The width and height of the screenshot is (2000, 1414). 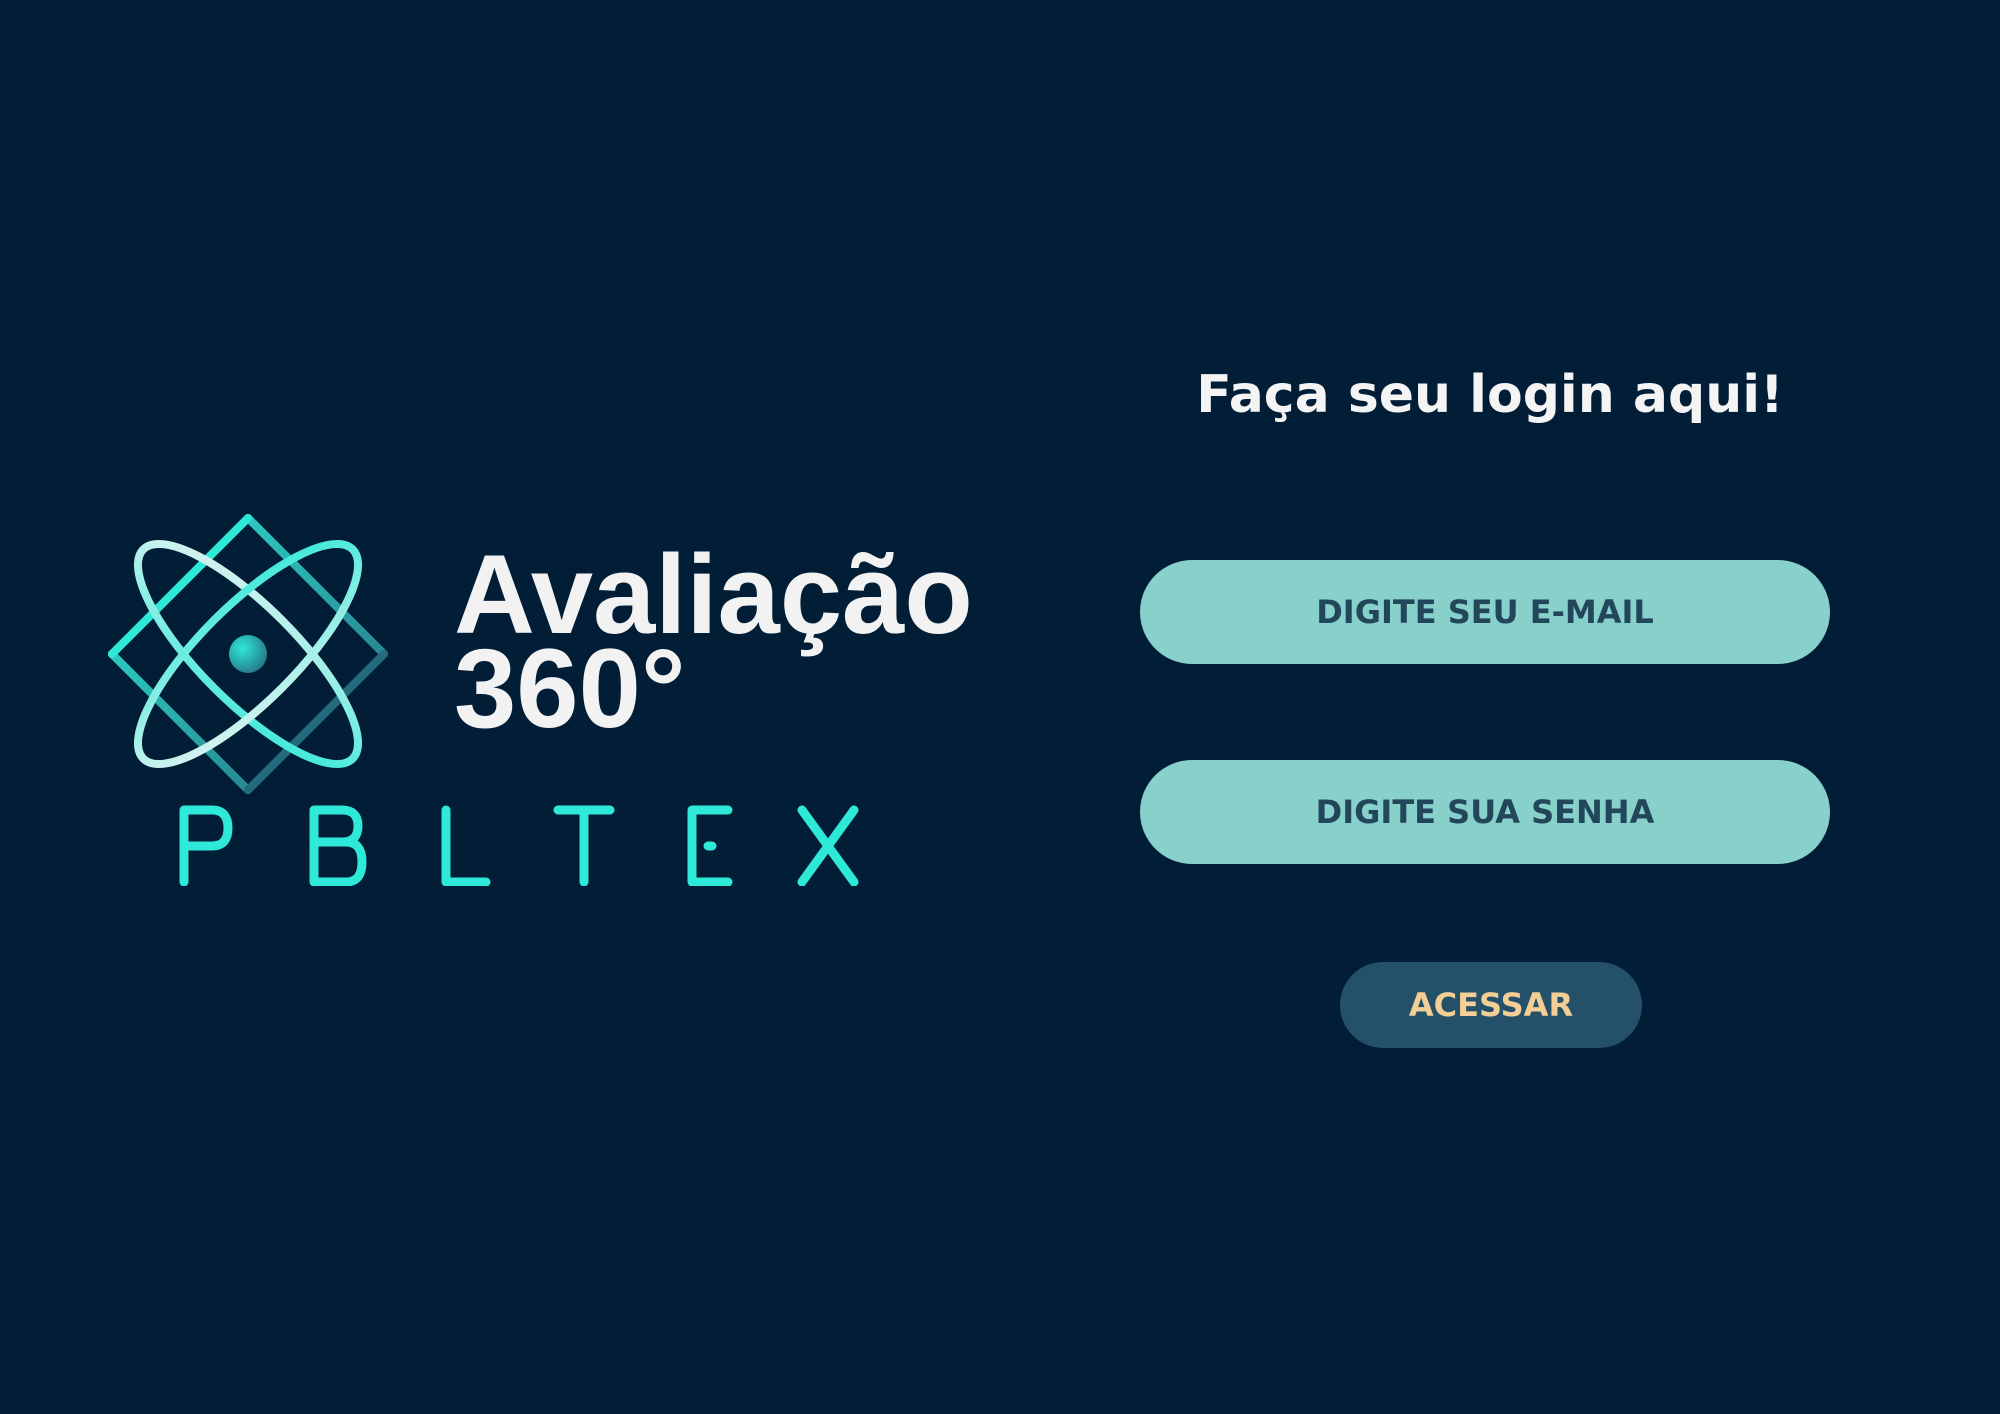 I want to click on brand-wordmark-logo, so click(x=519, y=845).